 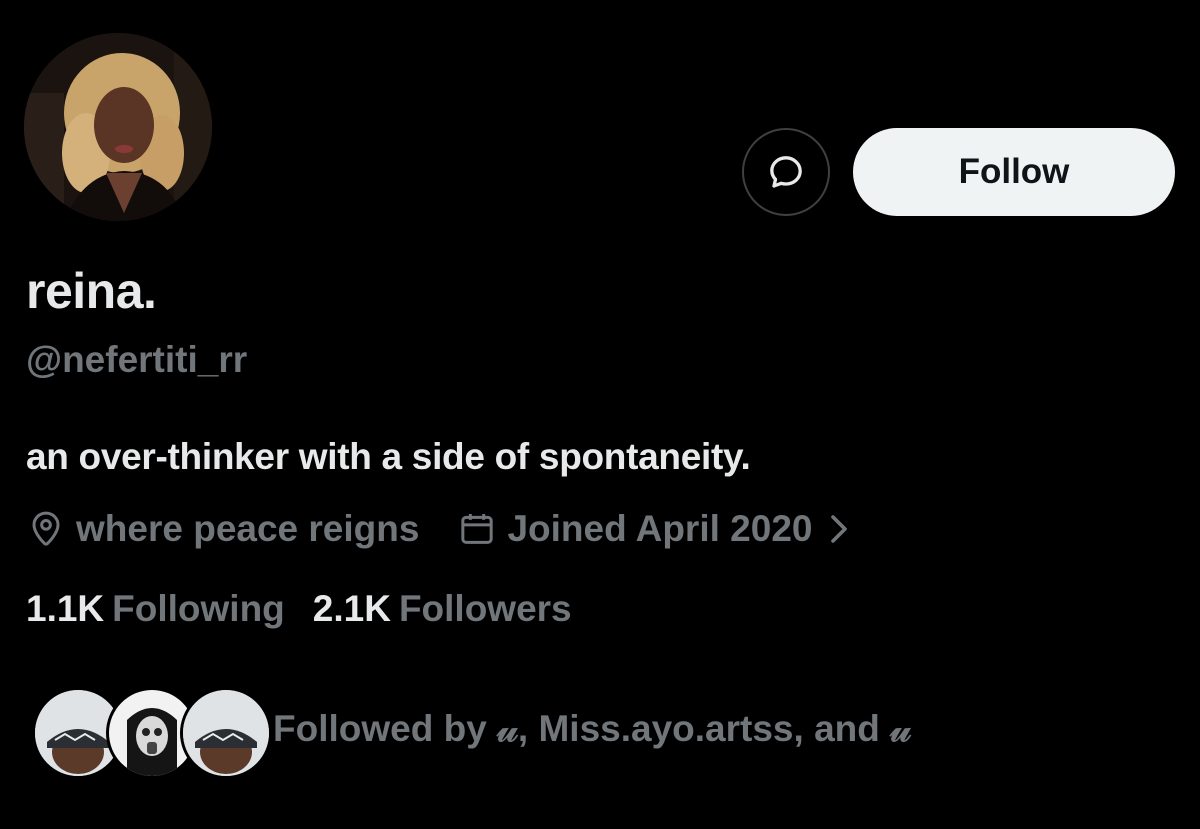 I want to click on message-button, so click(x=786, y=172).